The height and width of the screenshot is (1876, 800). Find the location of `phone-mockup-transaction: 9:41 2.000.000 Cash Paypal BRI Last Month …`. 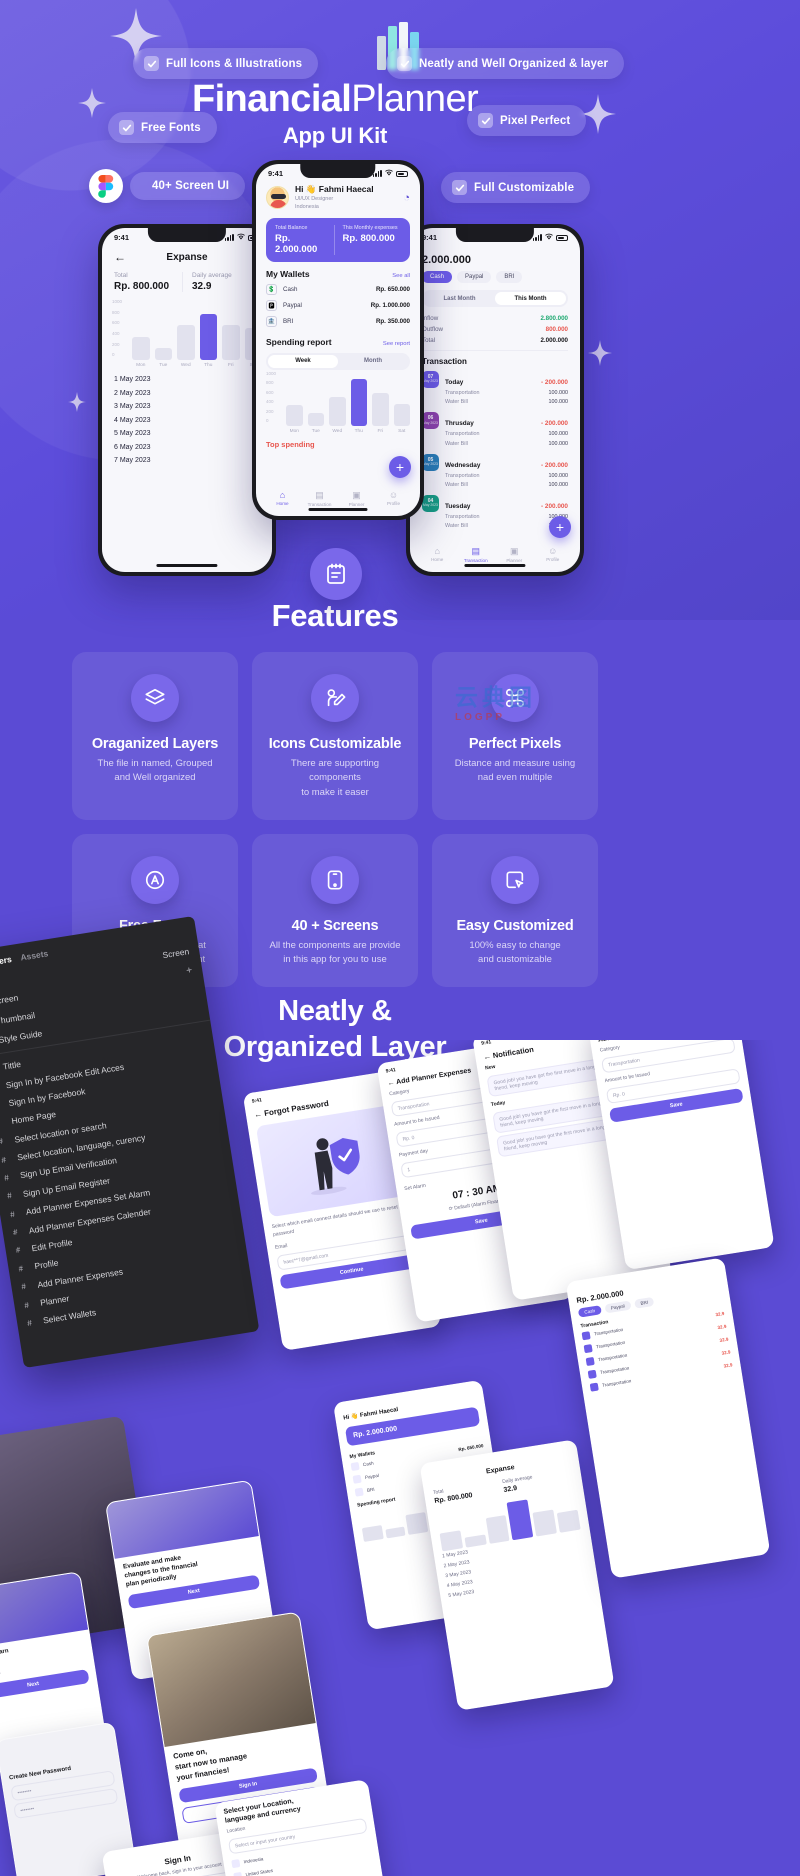

phone-mockup-transaction: 9:41 2.000.000 Cash Paypal BRI Last Month … is located at coordinates (495, 400).